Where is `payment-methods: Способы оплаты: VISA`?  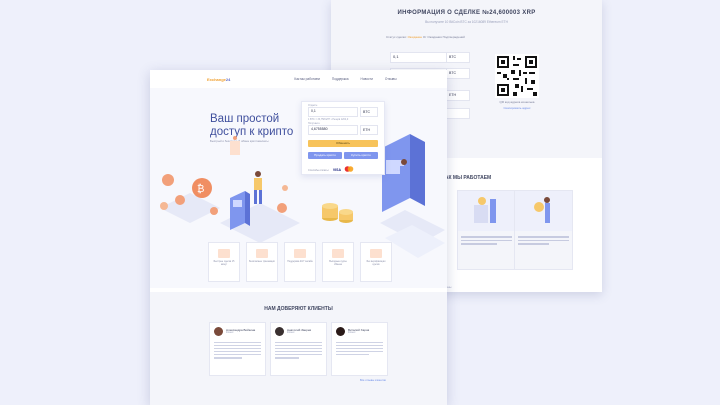
payment-methods: Способы оплаты: VISA is located at coordinates (331, 168).